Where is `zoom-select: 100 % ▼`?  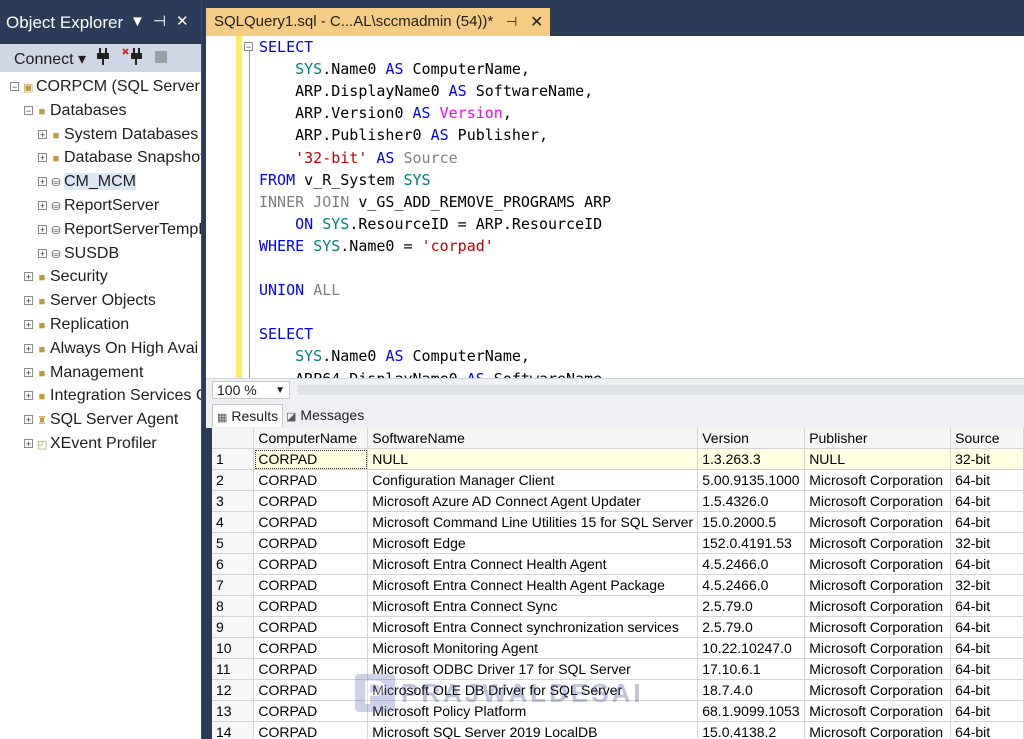 zoom-select: 100 % ▼ is located at coordinates (251, 390).